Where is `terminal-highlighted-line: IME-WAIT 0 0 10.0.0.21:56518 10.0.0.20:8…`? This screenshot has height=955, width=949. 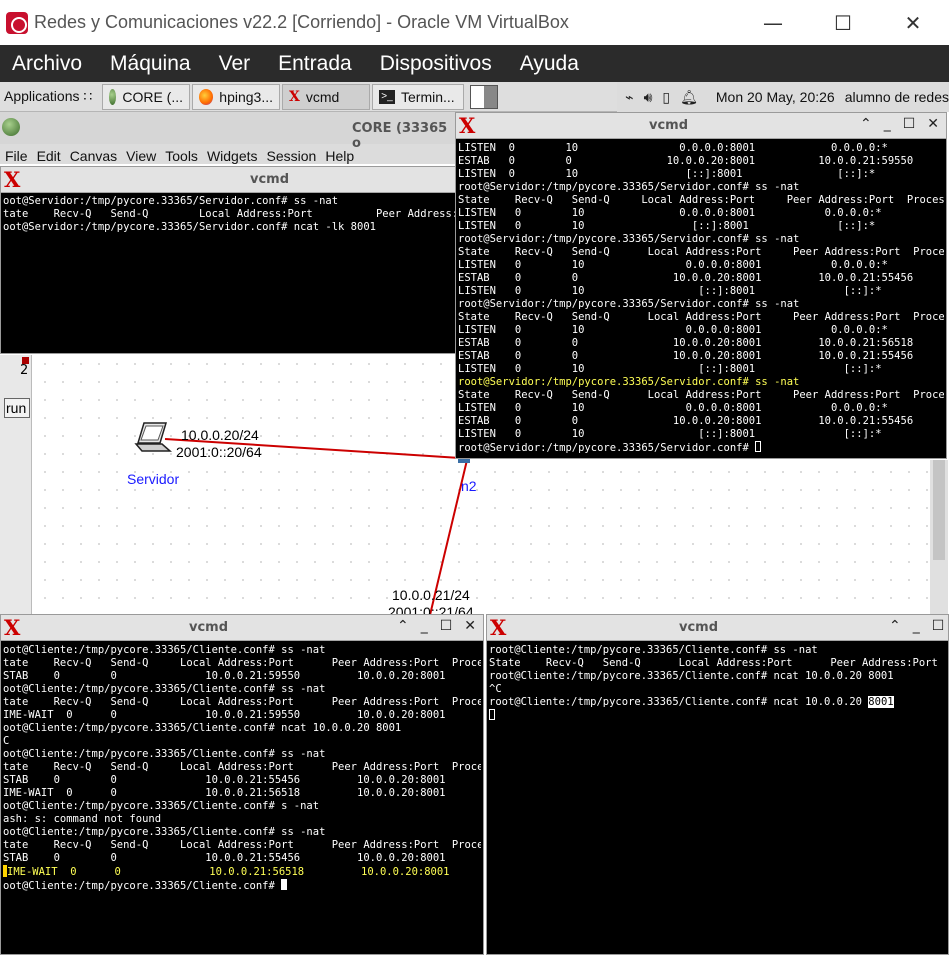 terminal-highlighted-line: IME-WAIT 0 0 10.0.0.21:56518 10.0.0.20:8… is located at coordinates (242, 872).